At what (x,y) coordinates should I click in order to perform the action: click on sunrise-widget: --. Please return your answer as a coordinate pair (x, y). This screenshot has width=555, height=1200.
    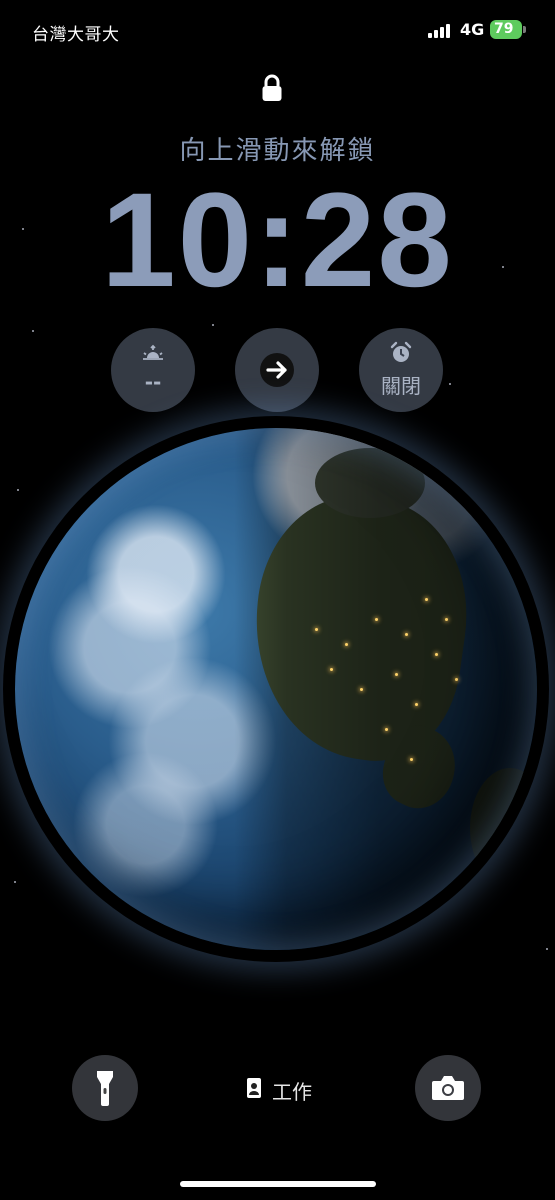
    Looking at the image, I should click on (153, 370).